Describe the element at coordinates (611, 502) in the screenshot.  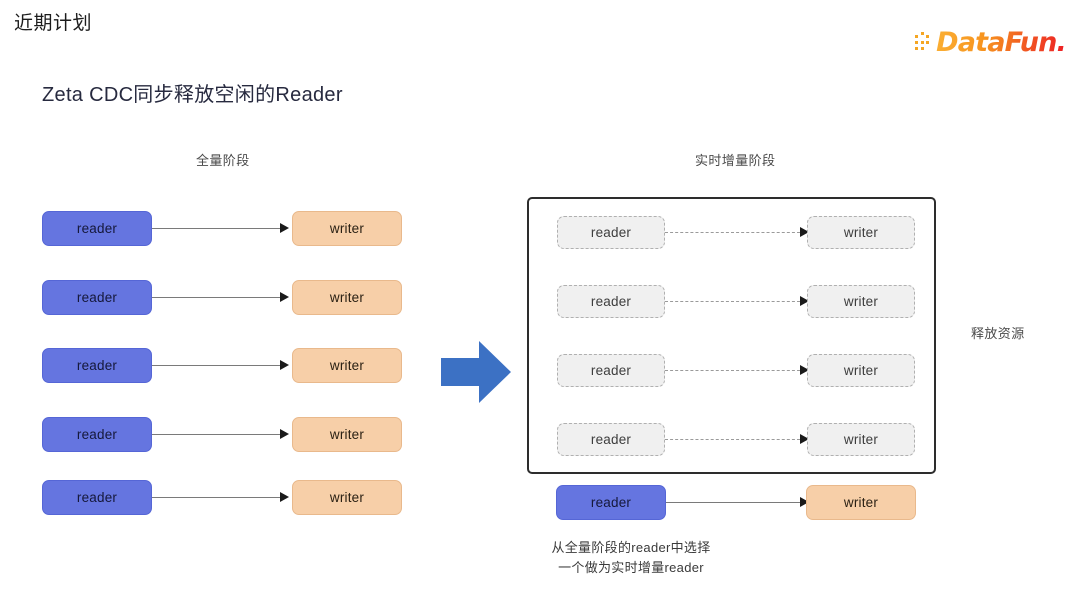
I see `incremental-reader-node: reader` at that location.